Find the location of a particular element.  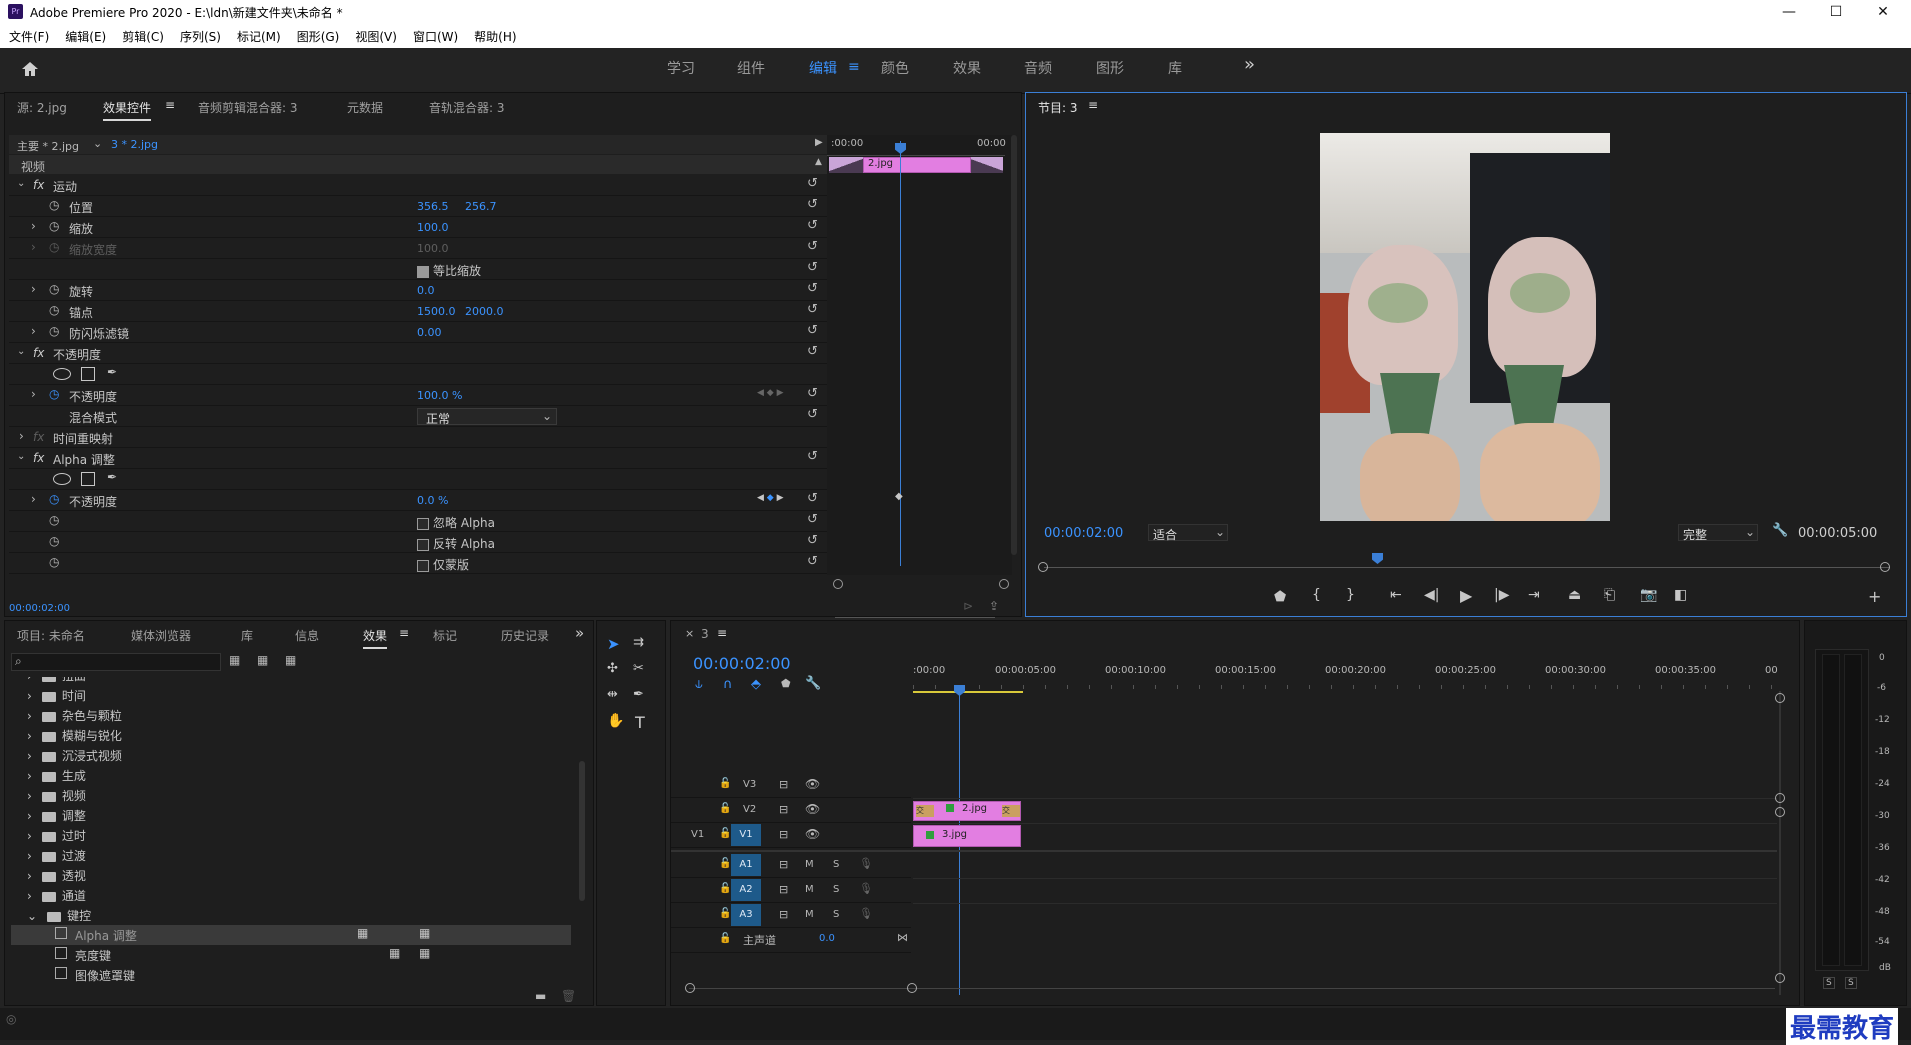

folder-time: › 时间 is located at coordinates (56, 695).